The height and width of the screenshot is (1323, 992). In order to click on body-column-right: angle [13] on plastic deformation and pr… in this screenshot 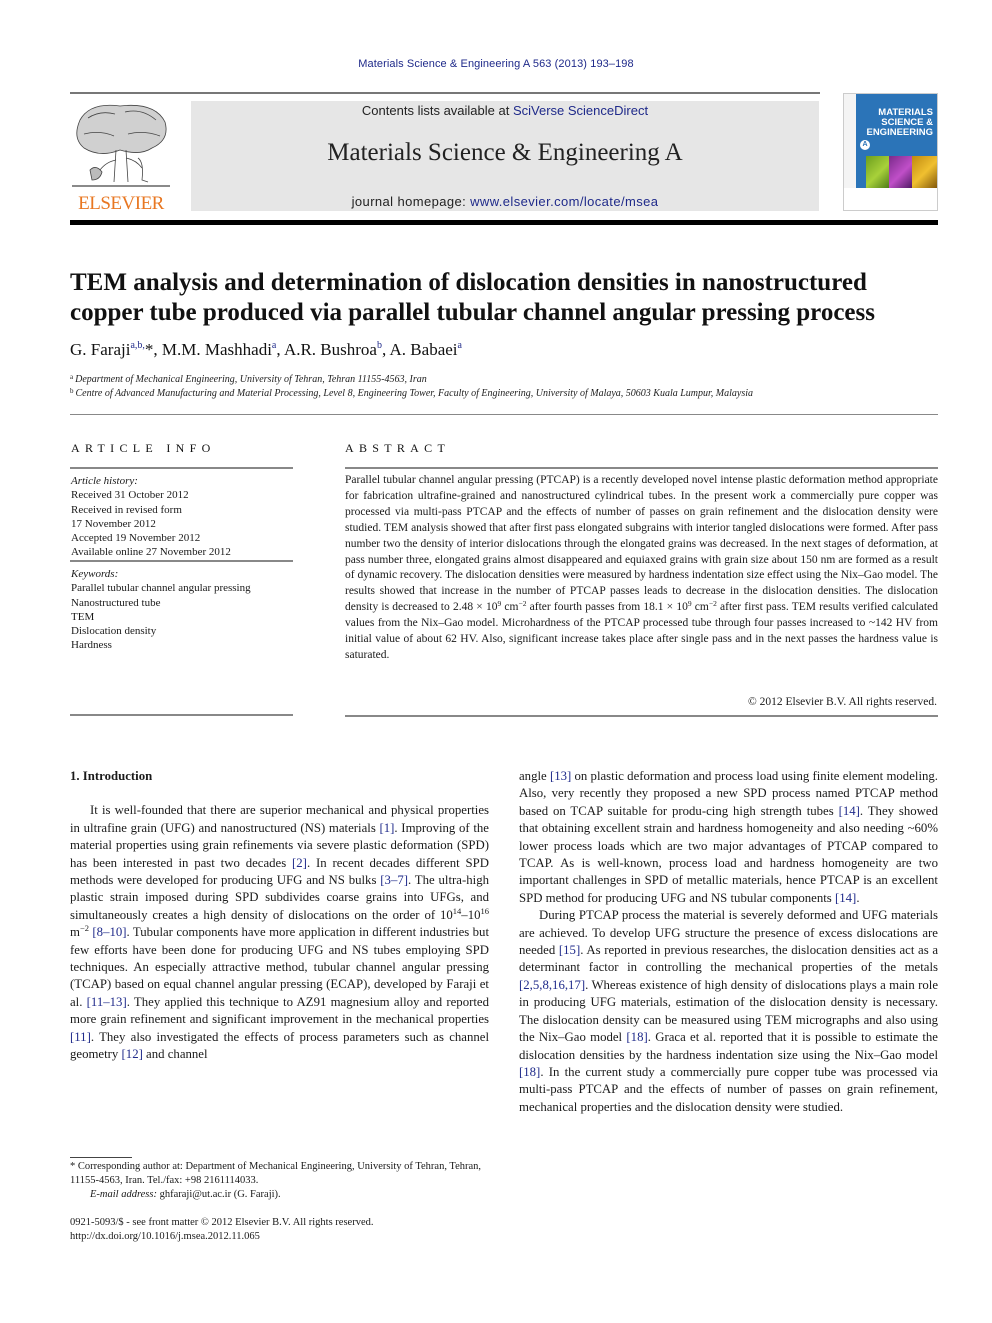, I will do `click(728, 942)`.